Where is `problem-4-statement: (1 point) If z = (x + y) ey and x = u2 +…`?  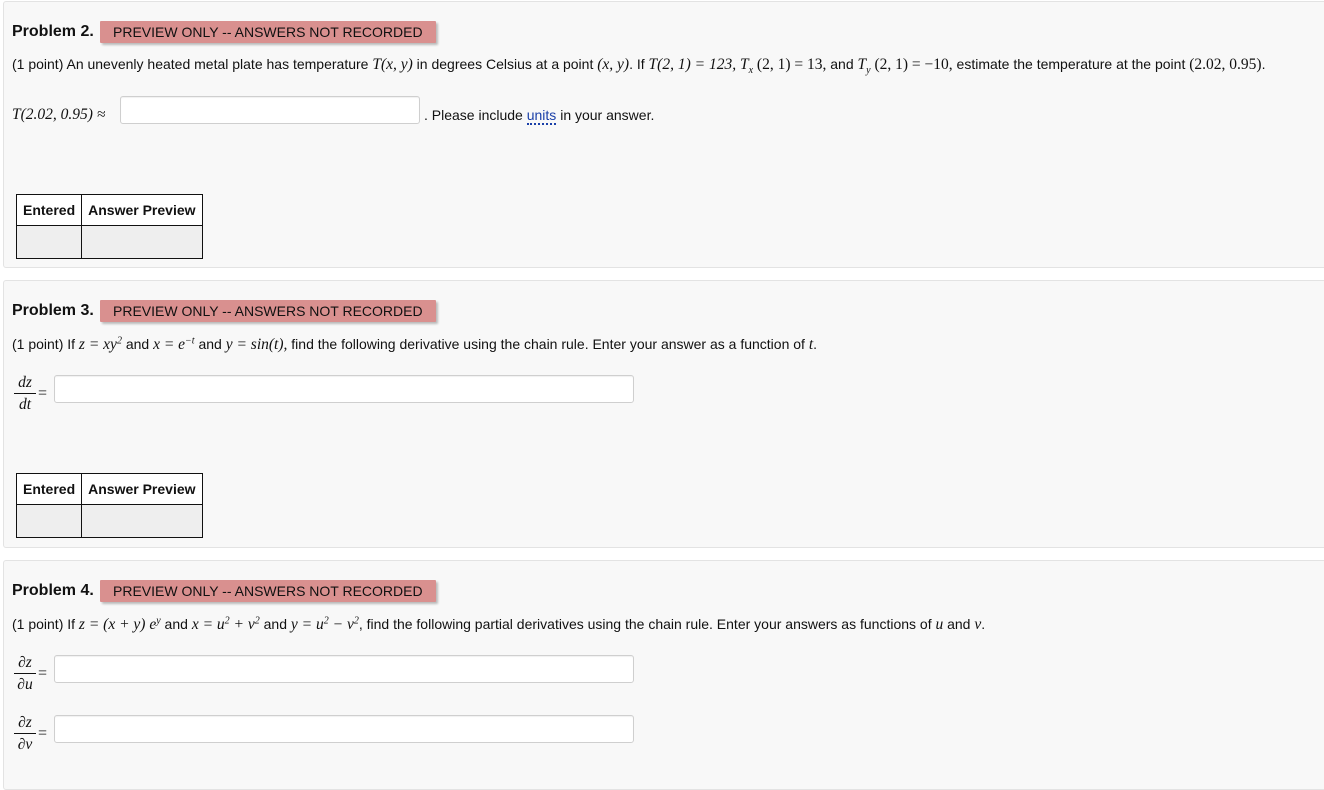 problem-4-statement: (1 point) If z = (x + y) ey and x = u2 +… is located at coordinates (499, 624).